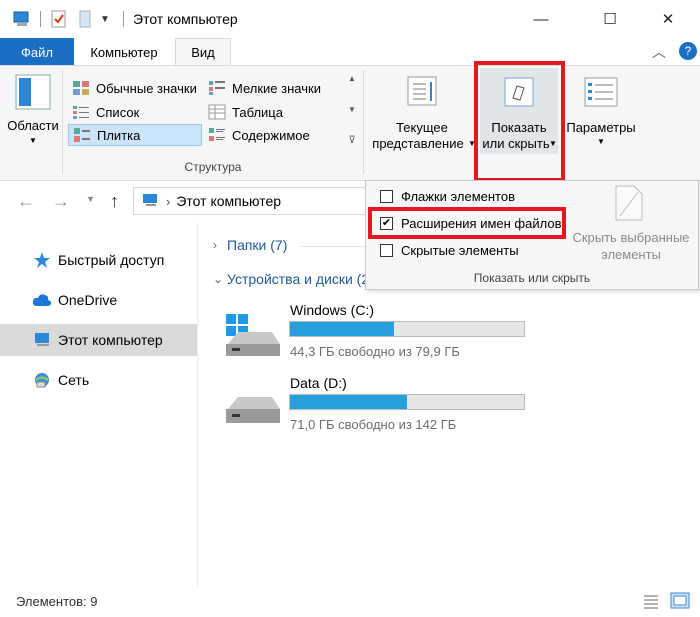 This screenshot has height=617, width=700. What do you see at coordinates (257, 245) in the screenshot?
I see `section-title: Папки (7)` at bounding box center [257, 245].